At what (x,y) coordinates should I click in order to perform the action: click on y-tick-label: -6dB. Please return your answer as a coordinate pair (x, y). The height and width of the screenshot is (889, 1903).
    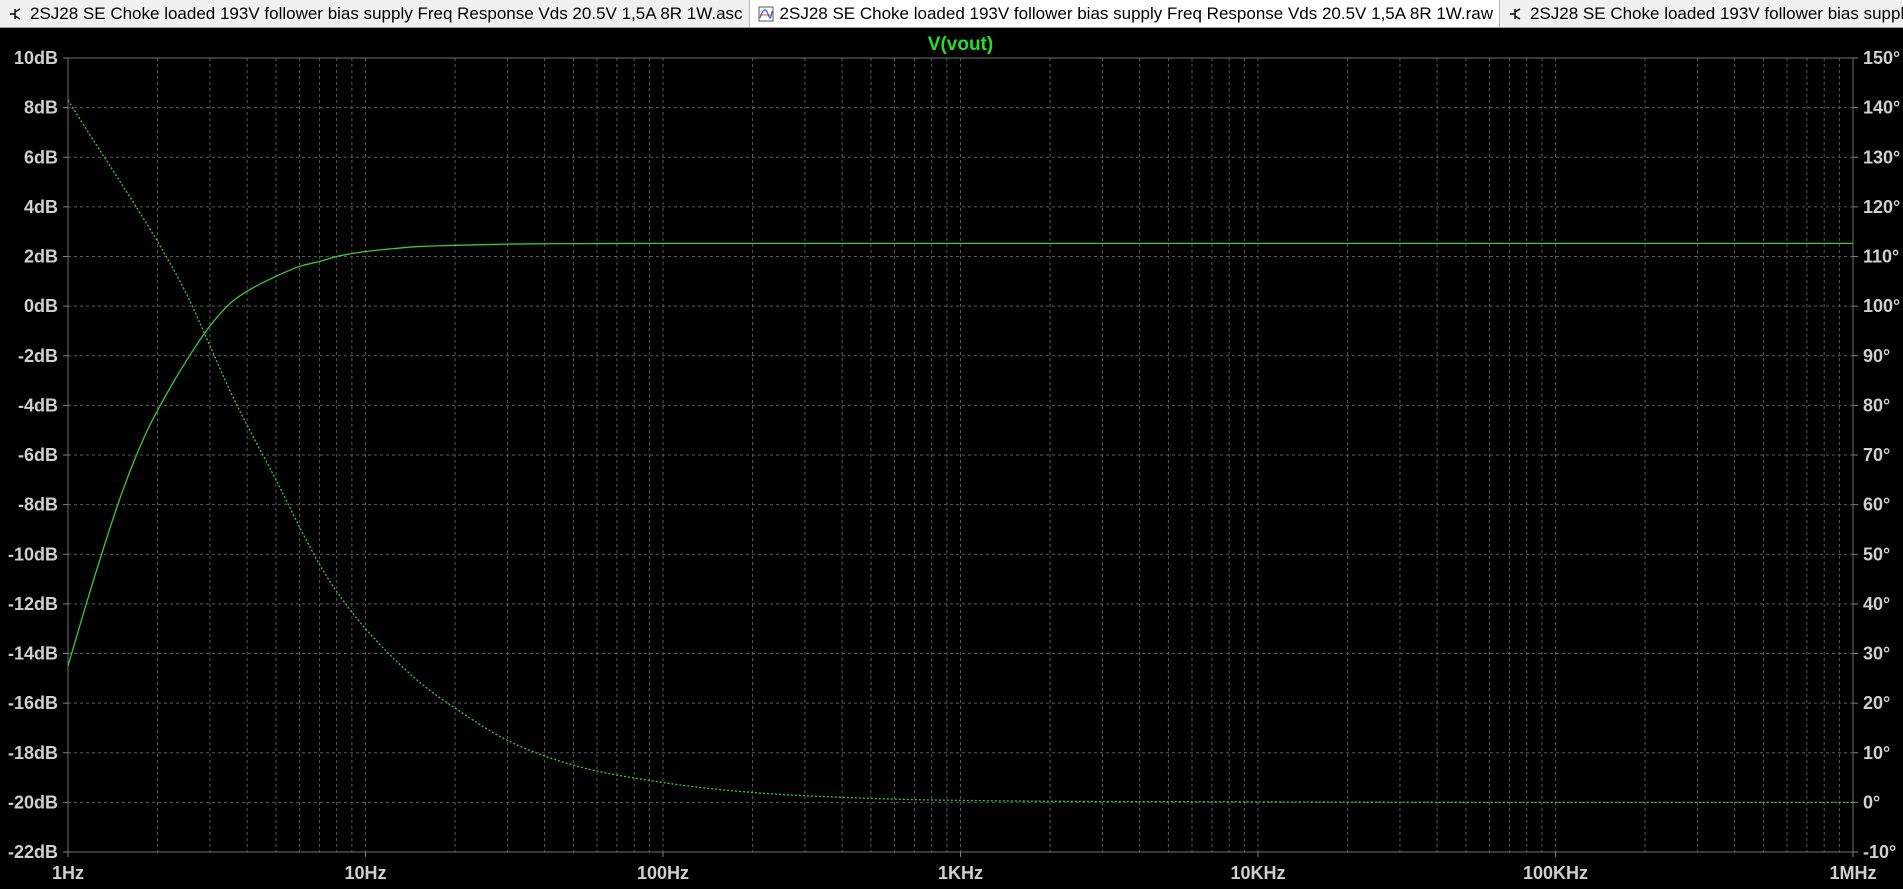
    Looking at the image, I should click on (38, 455).